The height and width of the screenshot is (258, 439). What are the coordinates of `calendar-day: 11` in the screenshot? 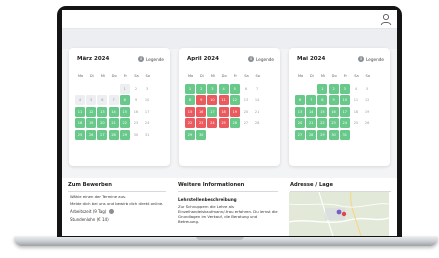 It's located at (356, 100).